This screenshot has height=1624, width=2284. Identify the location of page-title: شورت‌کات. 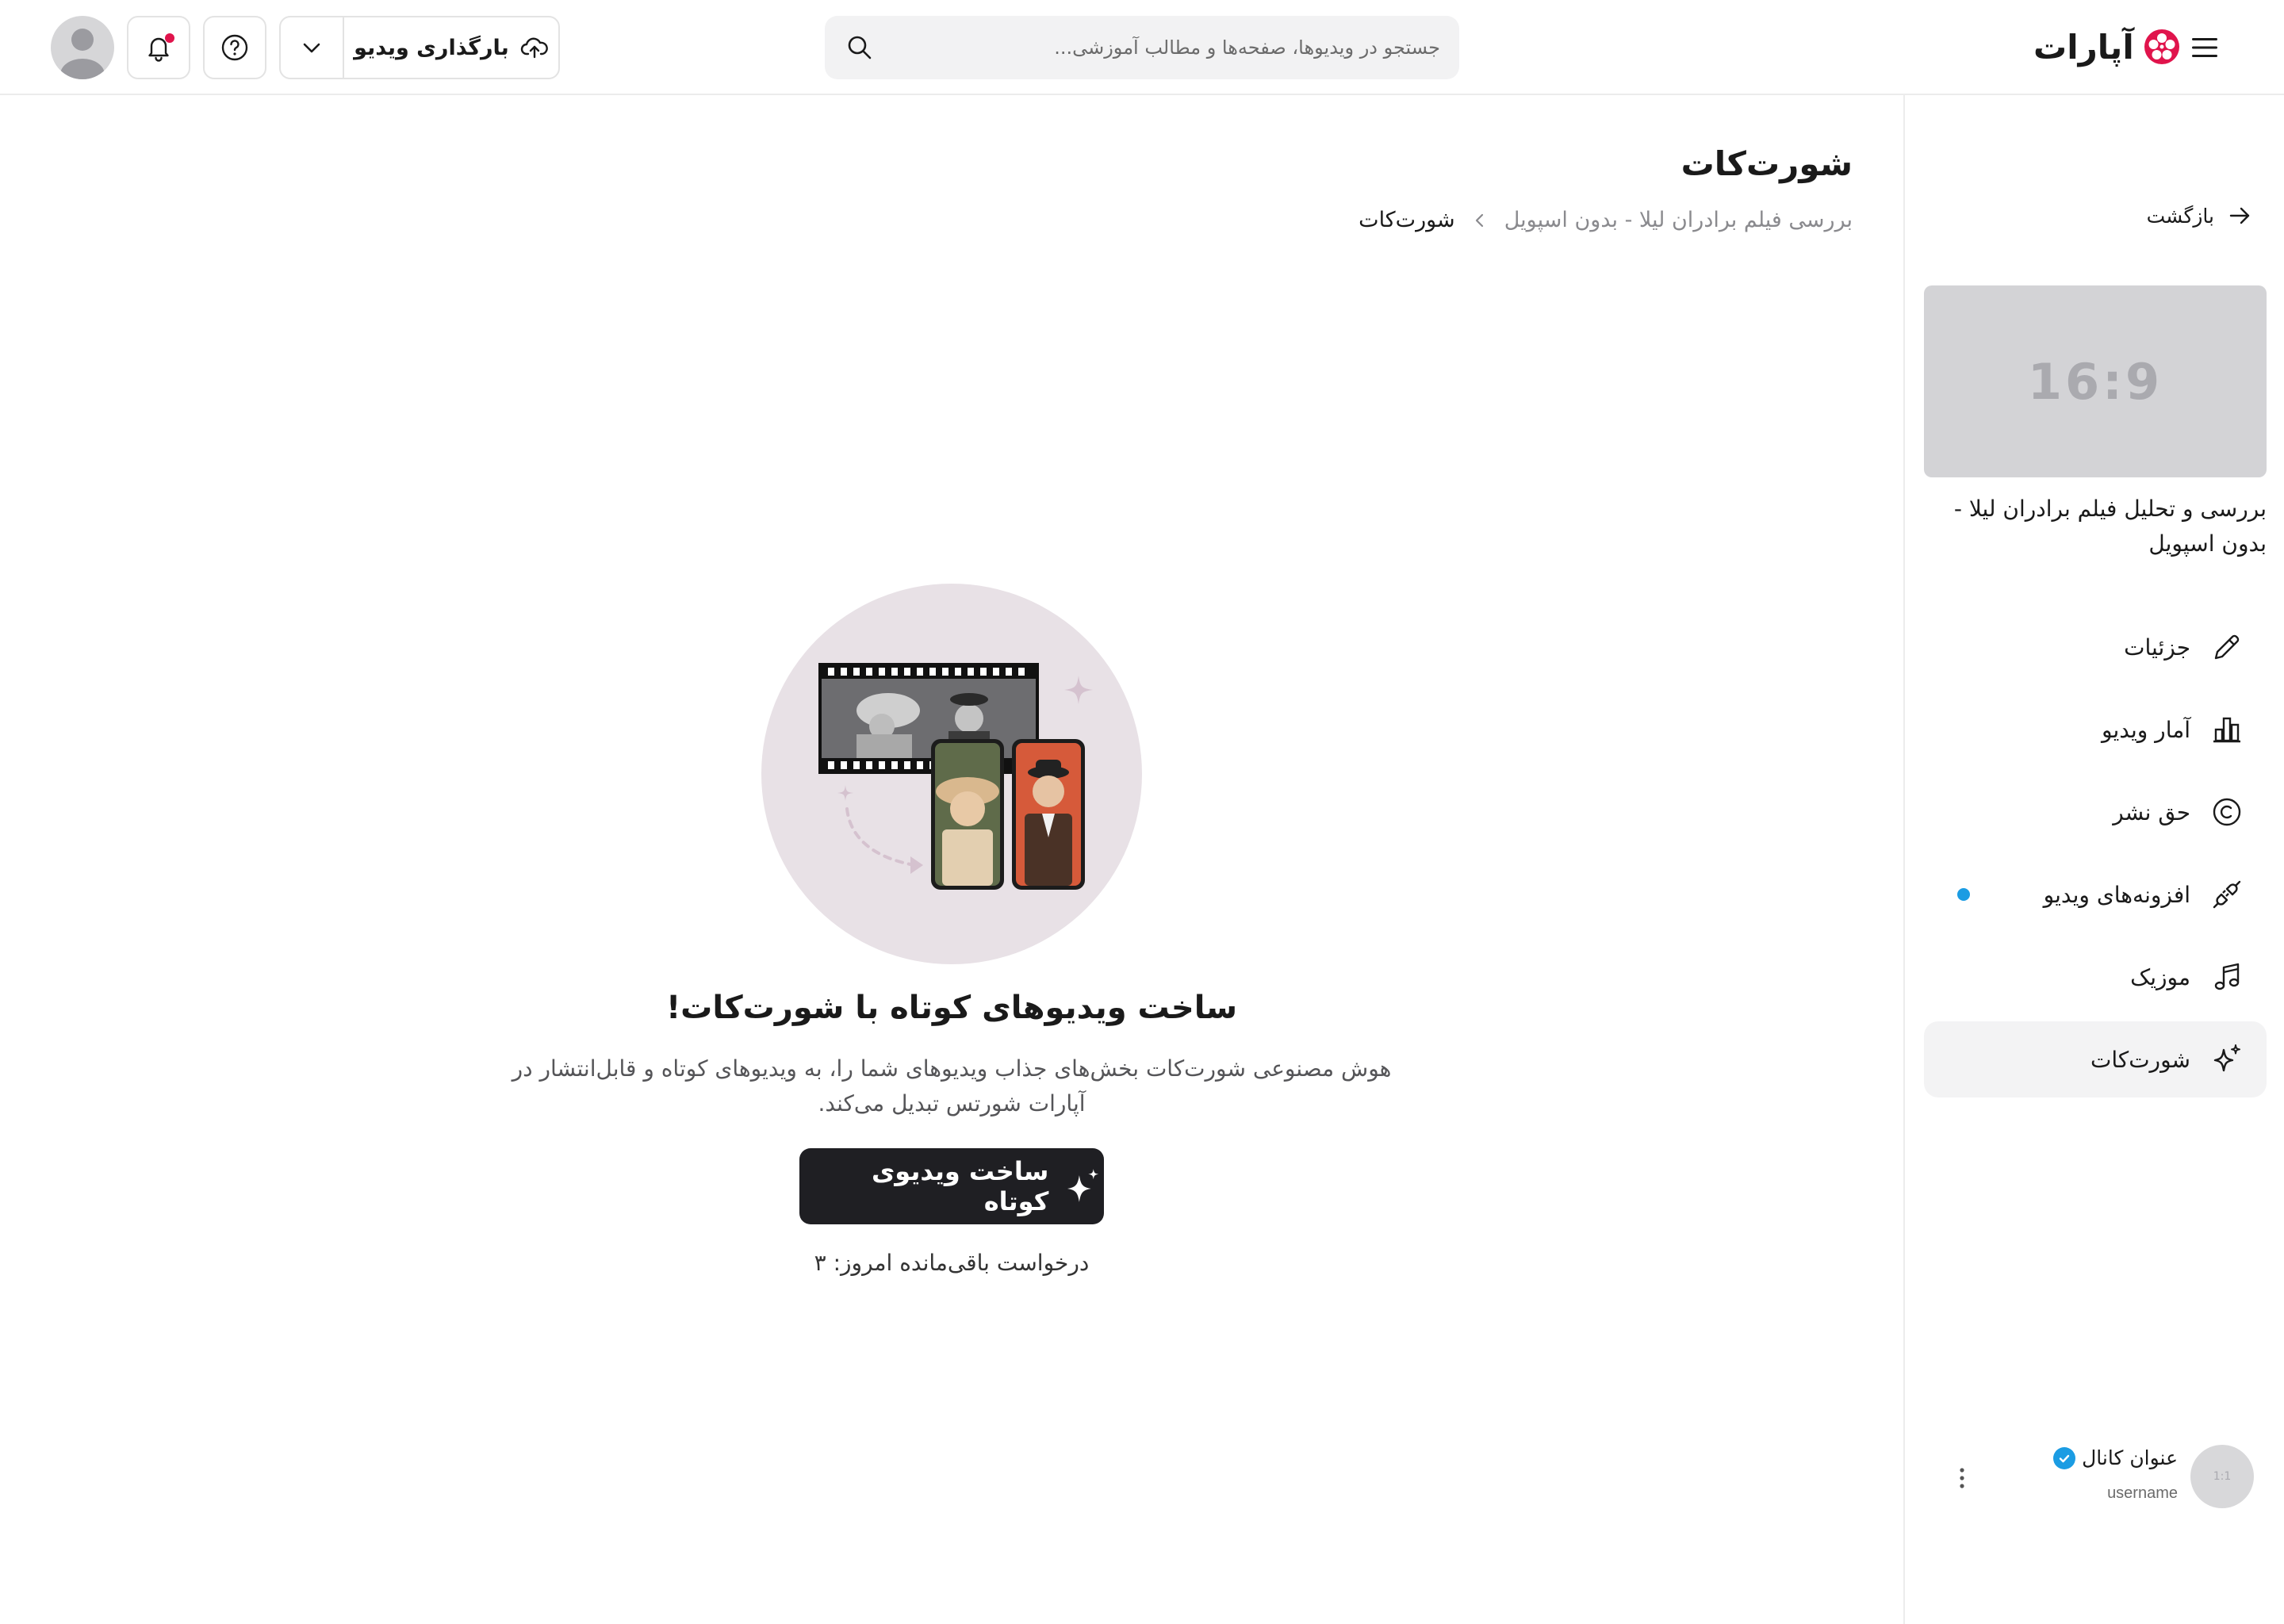
(1766, 163).